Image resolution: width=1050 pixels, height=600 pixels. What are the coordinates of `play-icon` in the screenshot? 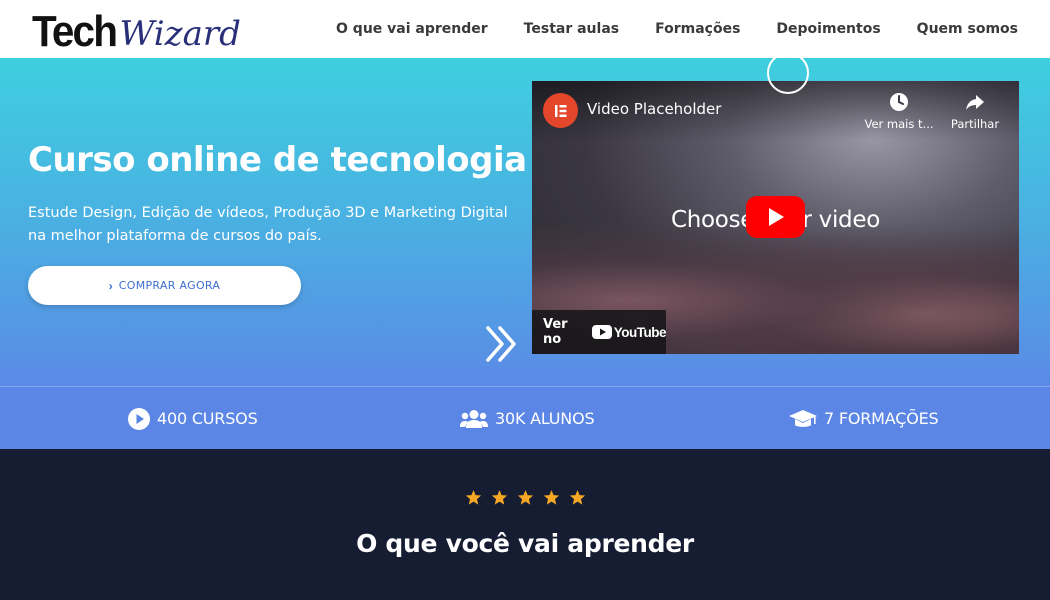 It's located at (776, 217).